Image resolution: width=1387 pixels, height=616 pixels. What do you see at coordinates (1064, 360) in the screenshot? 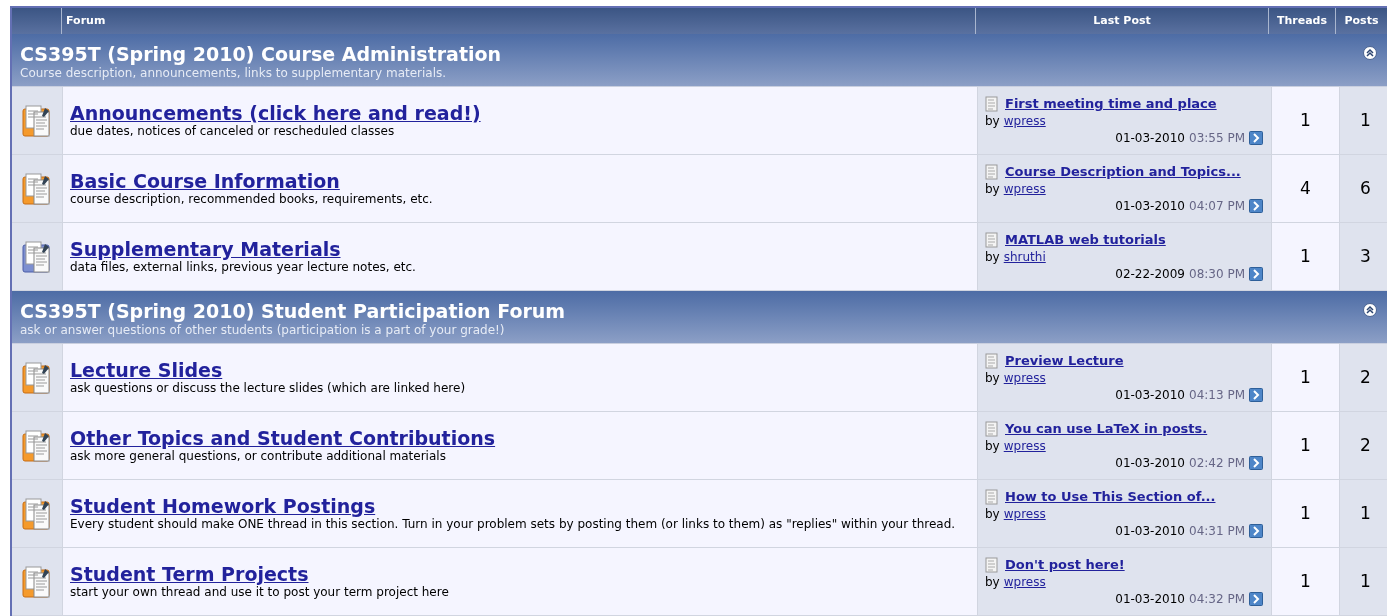
I see `last-post-link: Preview Lecture` at bounding box center [1064, 360].